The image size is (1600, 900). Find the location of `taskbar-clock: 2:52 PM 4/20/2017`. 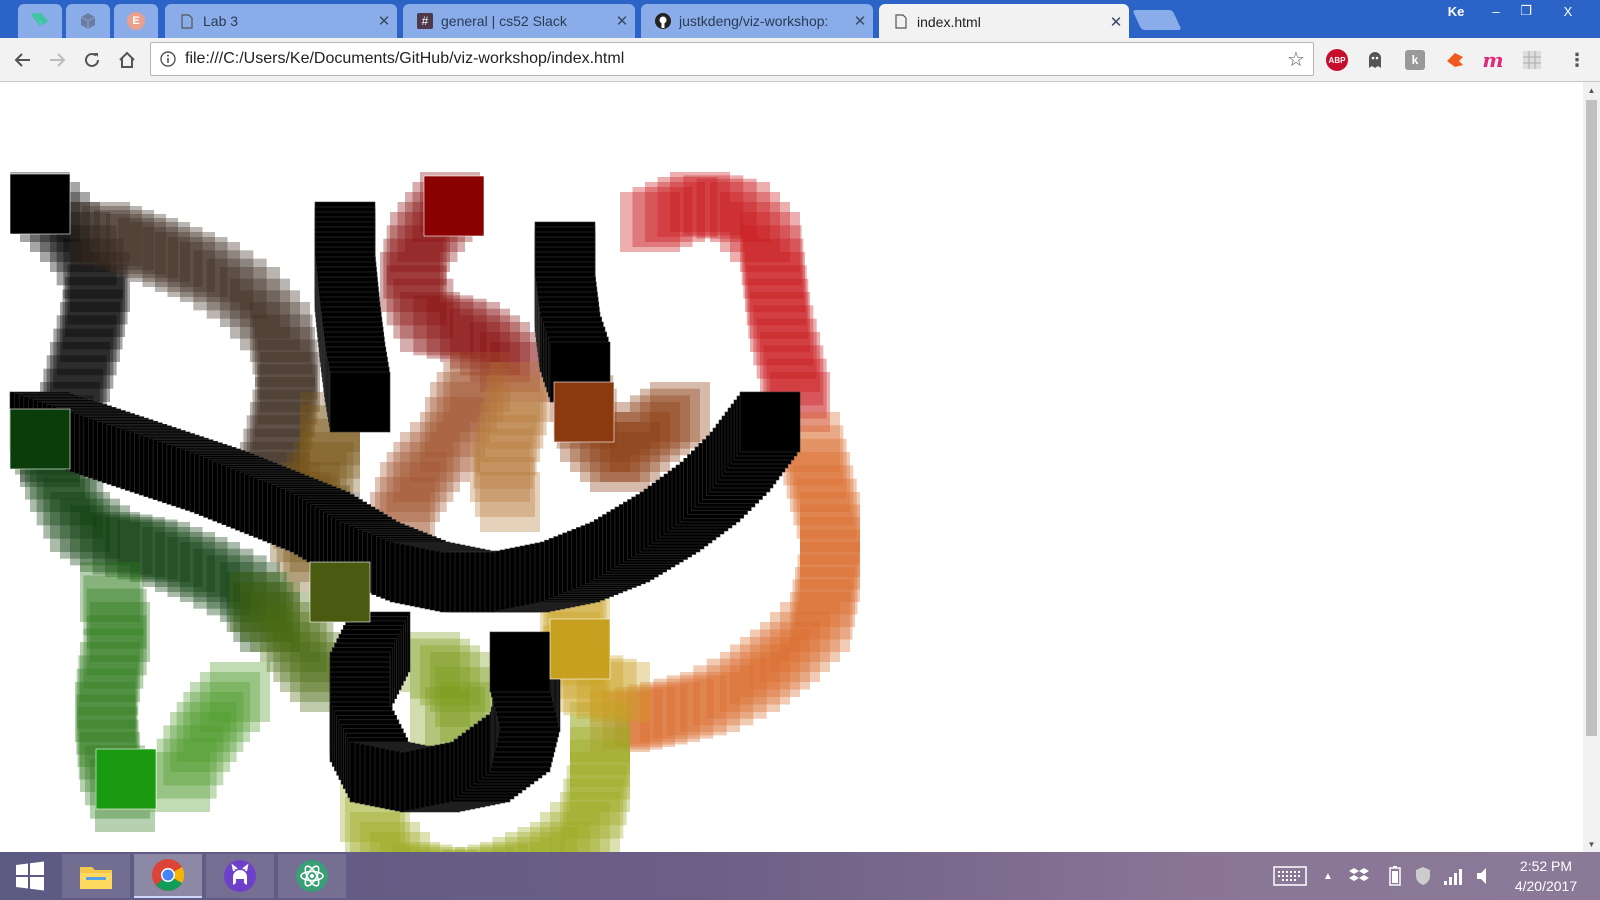

taskbar-clock: 2:52 PM 4/20/2017 is located at coordinates (1546, 876).